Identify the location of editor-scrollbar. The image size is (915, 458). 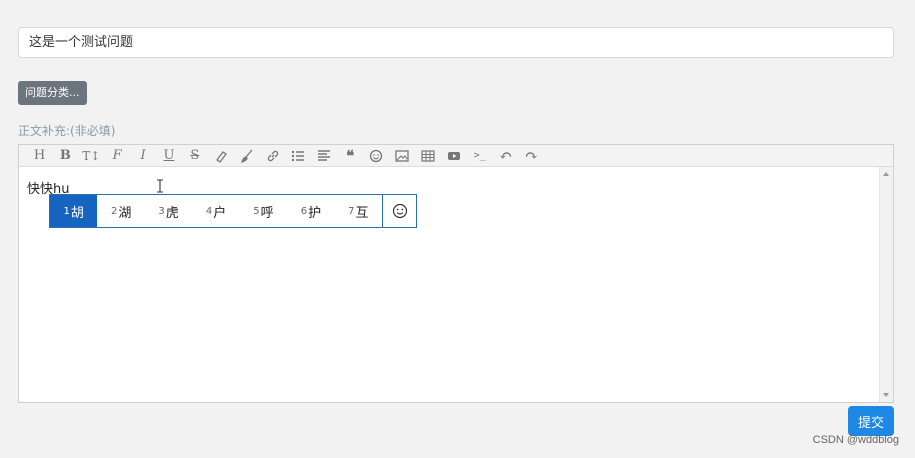
(886, 284).